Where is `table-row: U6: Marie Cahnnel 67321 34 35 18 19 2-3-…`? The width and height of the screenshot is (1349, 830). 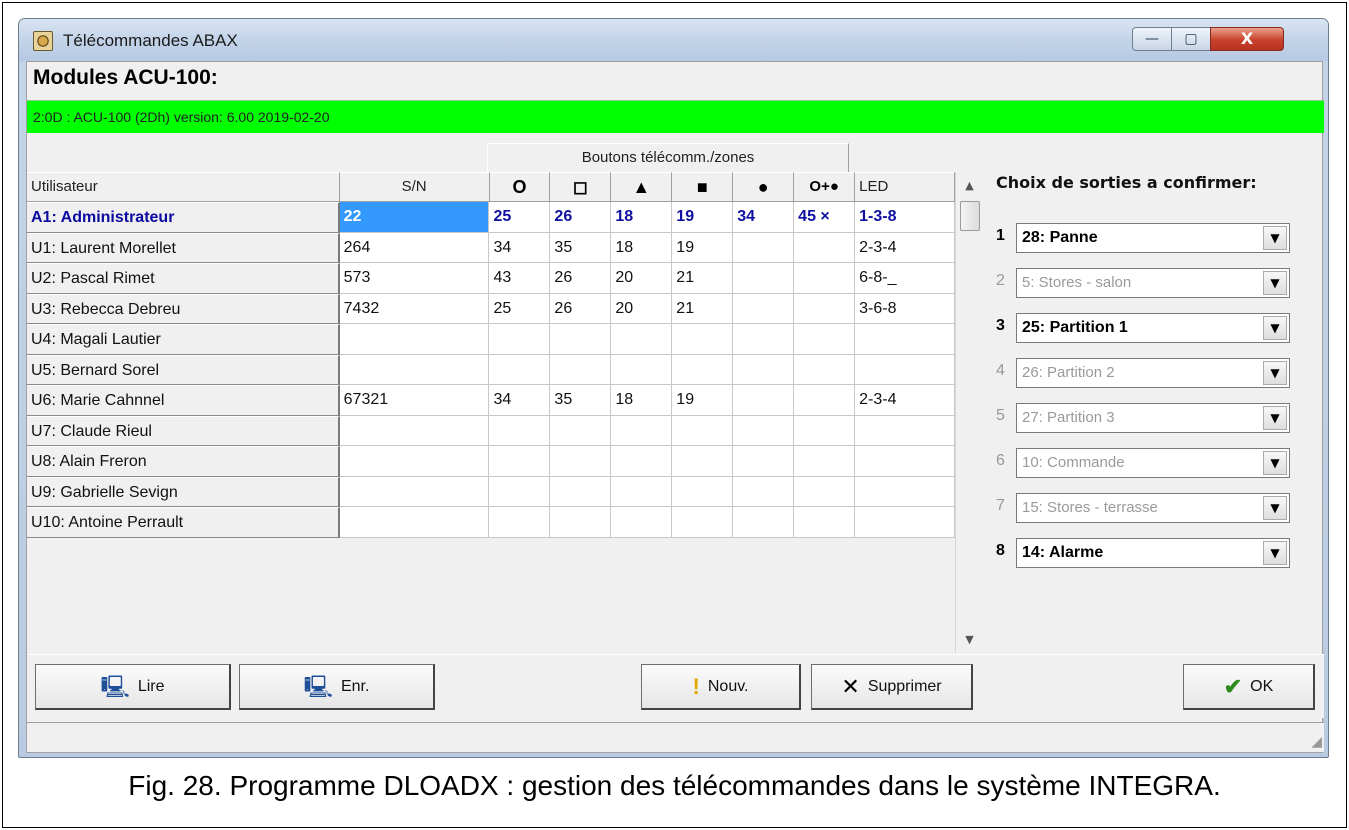
table-row: U6: Marie Cahnnel 67321 34 35 18 19 2-3-… is located at coordinates (491, 400).